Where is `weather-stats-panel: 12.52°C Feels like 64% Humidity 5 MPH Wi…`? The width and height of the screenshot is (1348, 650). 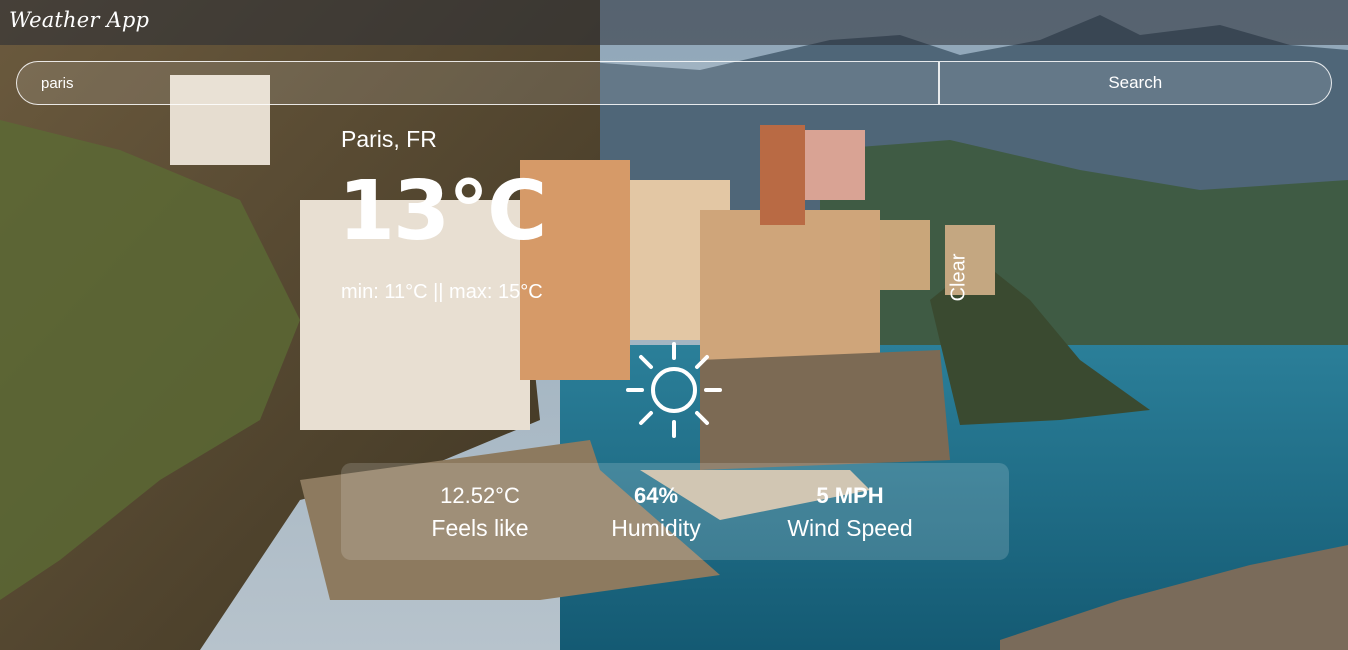
weather-stats-panel: 12.52°C Feels like 64% Humidity 5 MPH Wi… is located at coordinates (675, 511).